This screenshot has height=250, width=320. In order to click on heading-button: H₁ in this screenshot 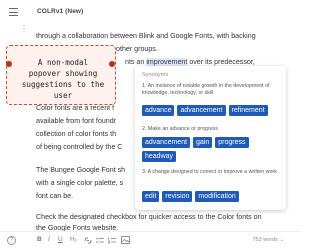, I will do `click(73, 239)`.